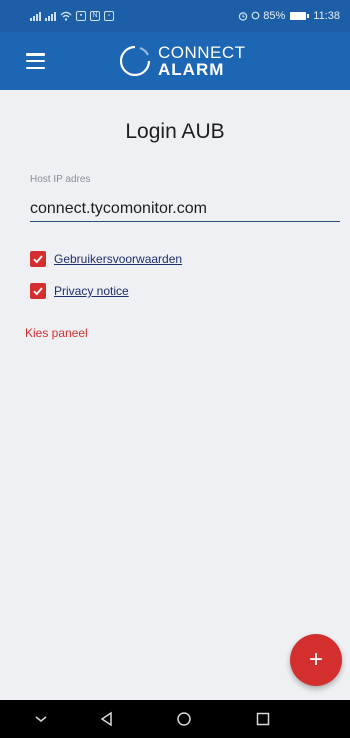 This screenshot has height=738, width=350. I want to click on alarm-clock-icon, so click(243, 16).